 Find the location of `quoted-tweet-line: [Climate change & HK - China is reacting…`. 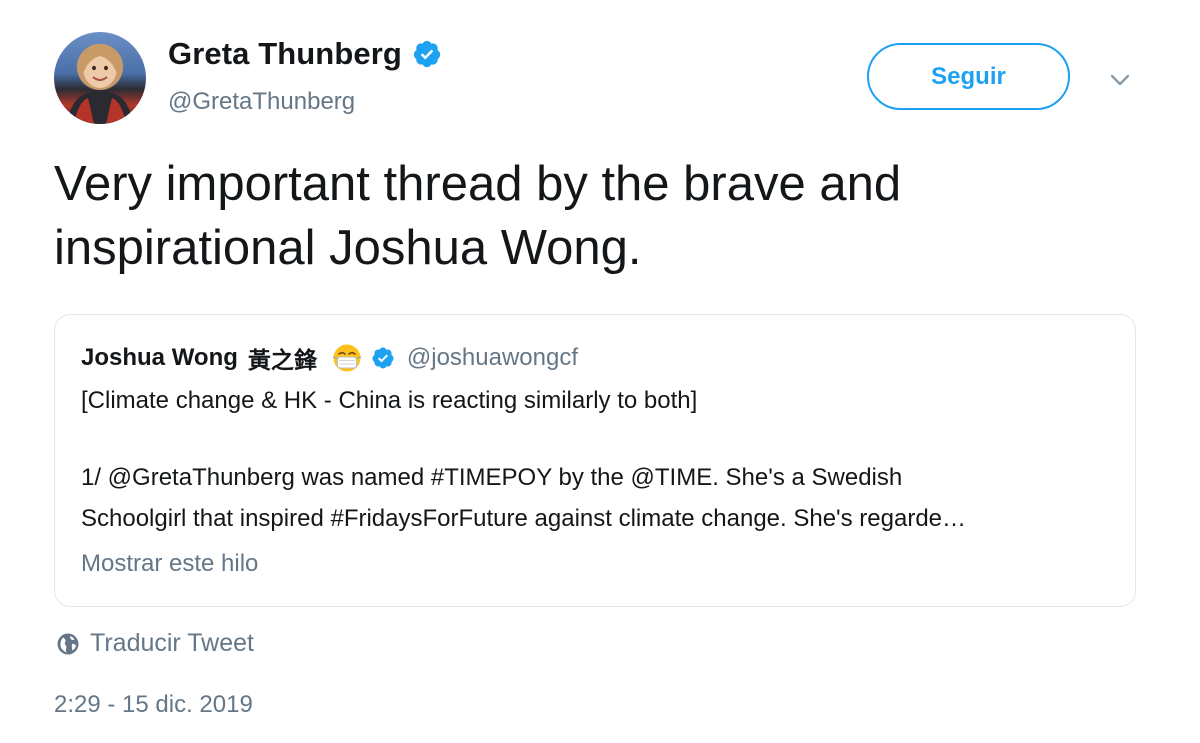

quoted-tweet-line: [Climate change & HK - China is reacting… is located at coordinates (389, 400).